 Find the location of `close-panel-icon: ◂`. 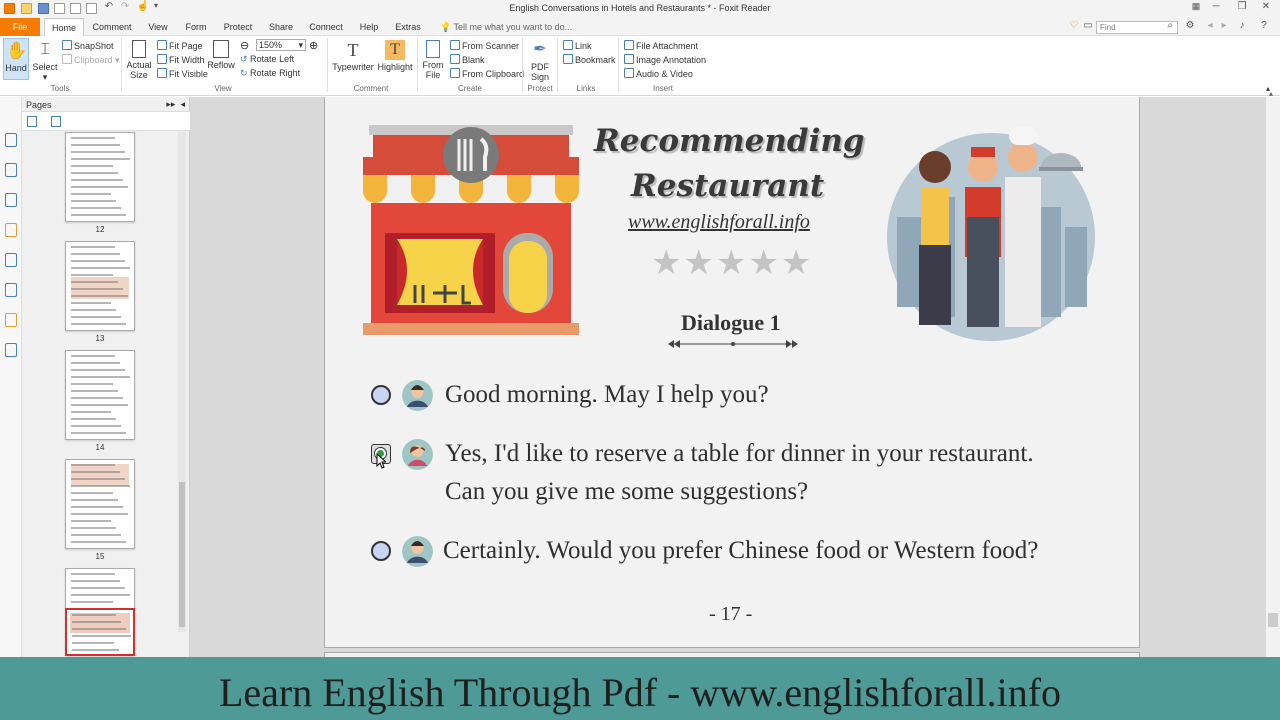

close-panel-icon: ◂ is located at coordinates (182, 104).